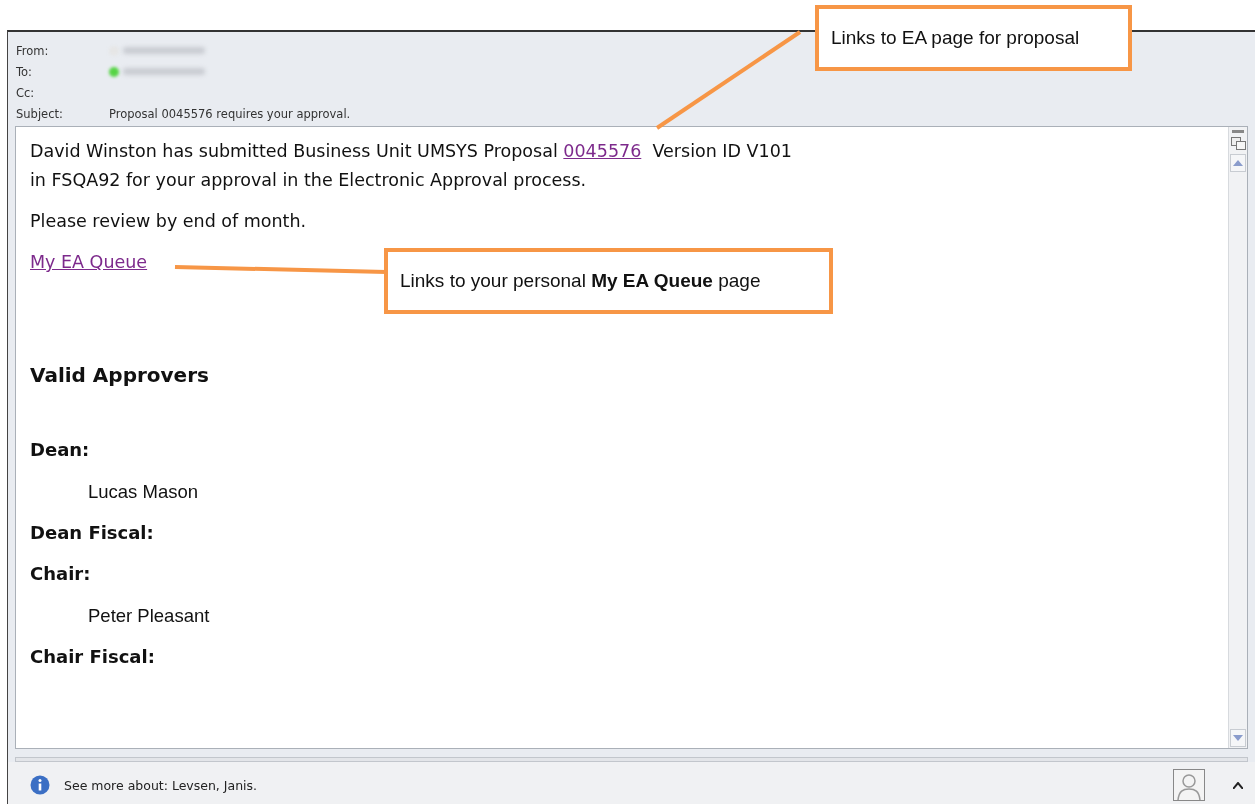  I want to click on role-label: Dean Fiscal:, so click(92, 533).